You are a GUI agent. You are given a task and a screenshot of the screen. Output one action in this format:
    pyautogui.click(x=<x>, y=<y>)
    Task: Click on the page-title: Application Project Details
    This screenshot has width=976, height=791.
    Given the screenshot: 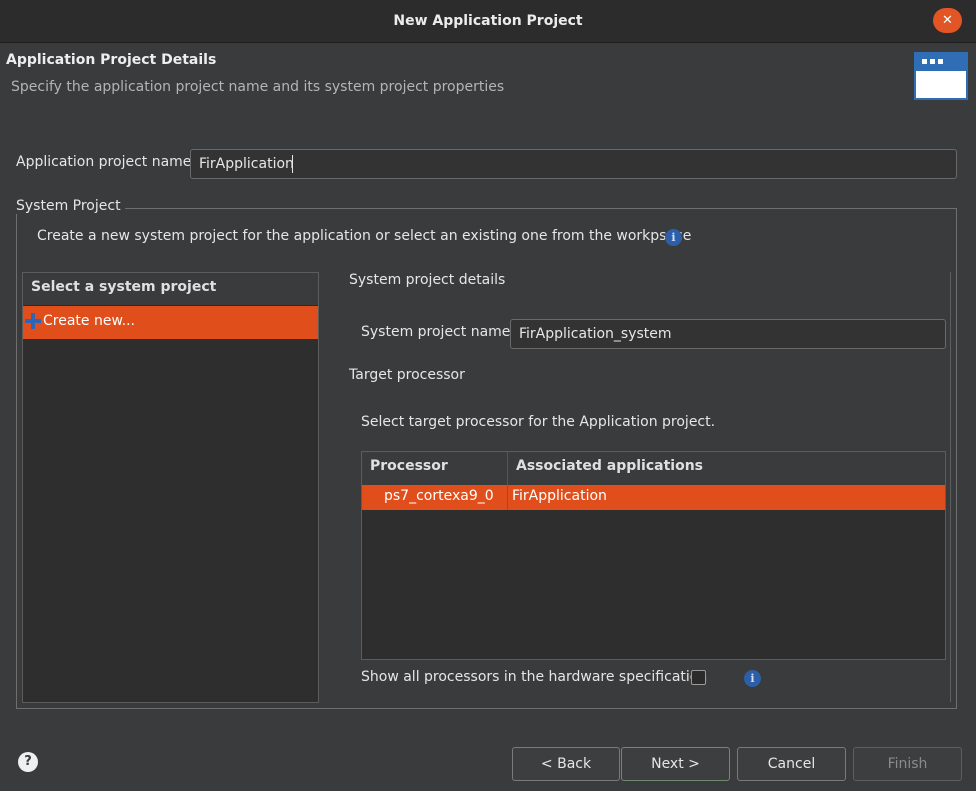 What is the action you would take?
    pyautogui.click(x=111, y=60)
    